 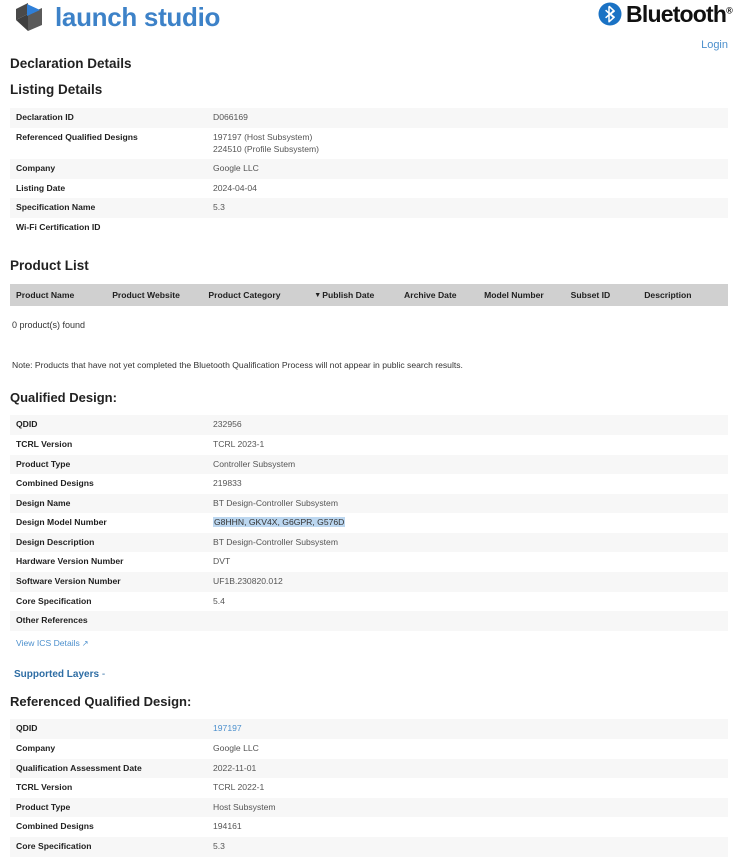 I want to click on launch-studio-logo: launch studio, so click(x=117, y=17).